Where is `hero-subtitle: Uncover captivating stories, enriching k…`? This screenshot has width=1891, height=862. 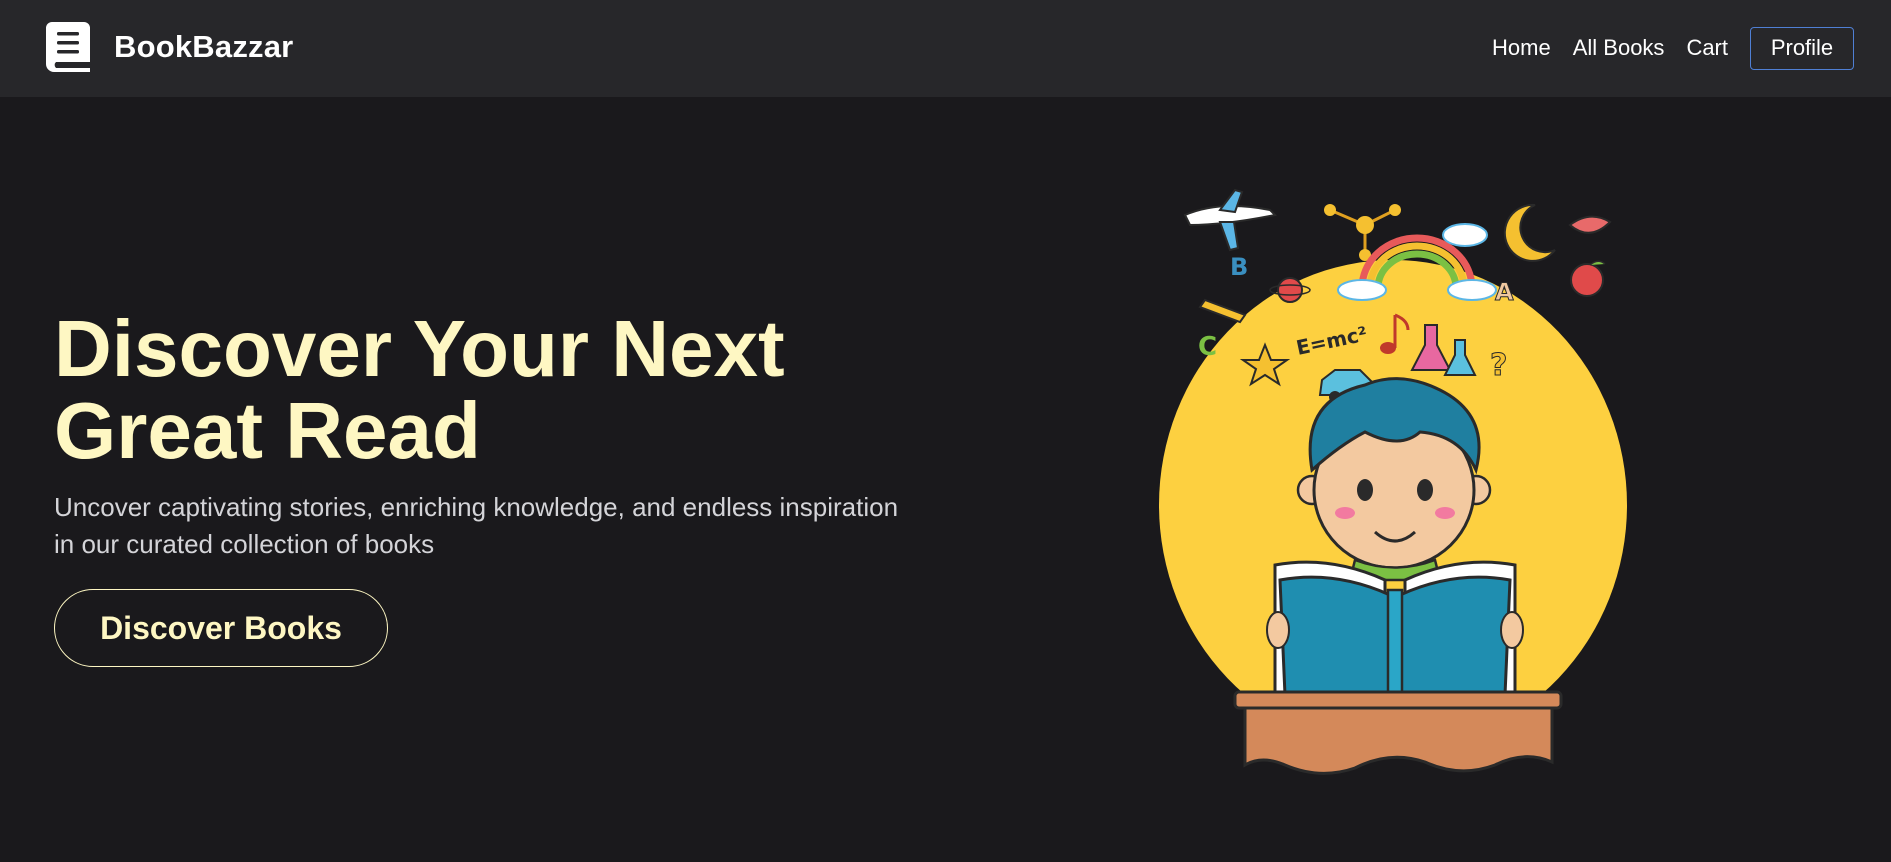 hero-subtitle: Uncover captivating stories, enriching k… is located at coordinates (504, 526).